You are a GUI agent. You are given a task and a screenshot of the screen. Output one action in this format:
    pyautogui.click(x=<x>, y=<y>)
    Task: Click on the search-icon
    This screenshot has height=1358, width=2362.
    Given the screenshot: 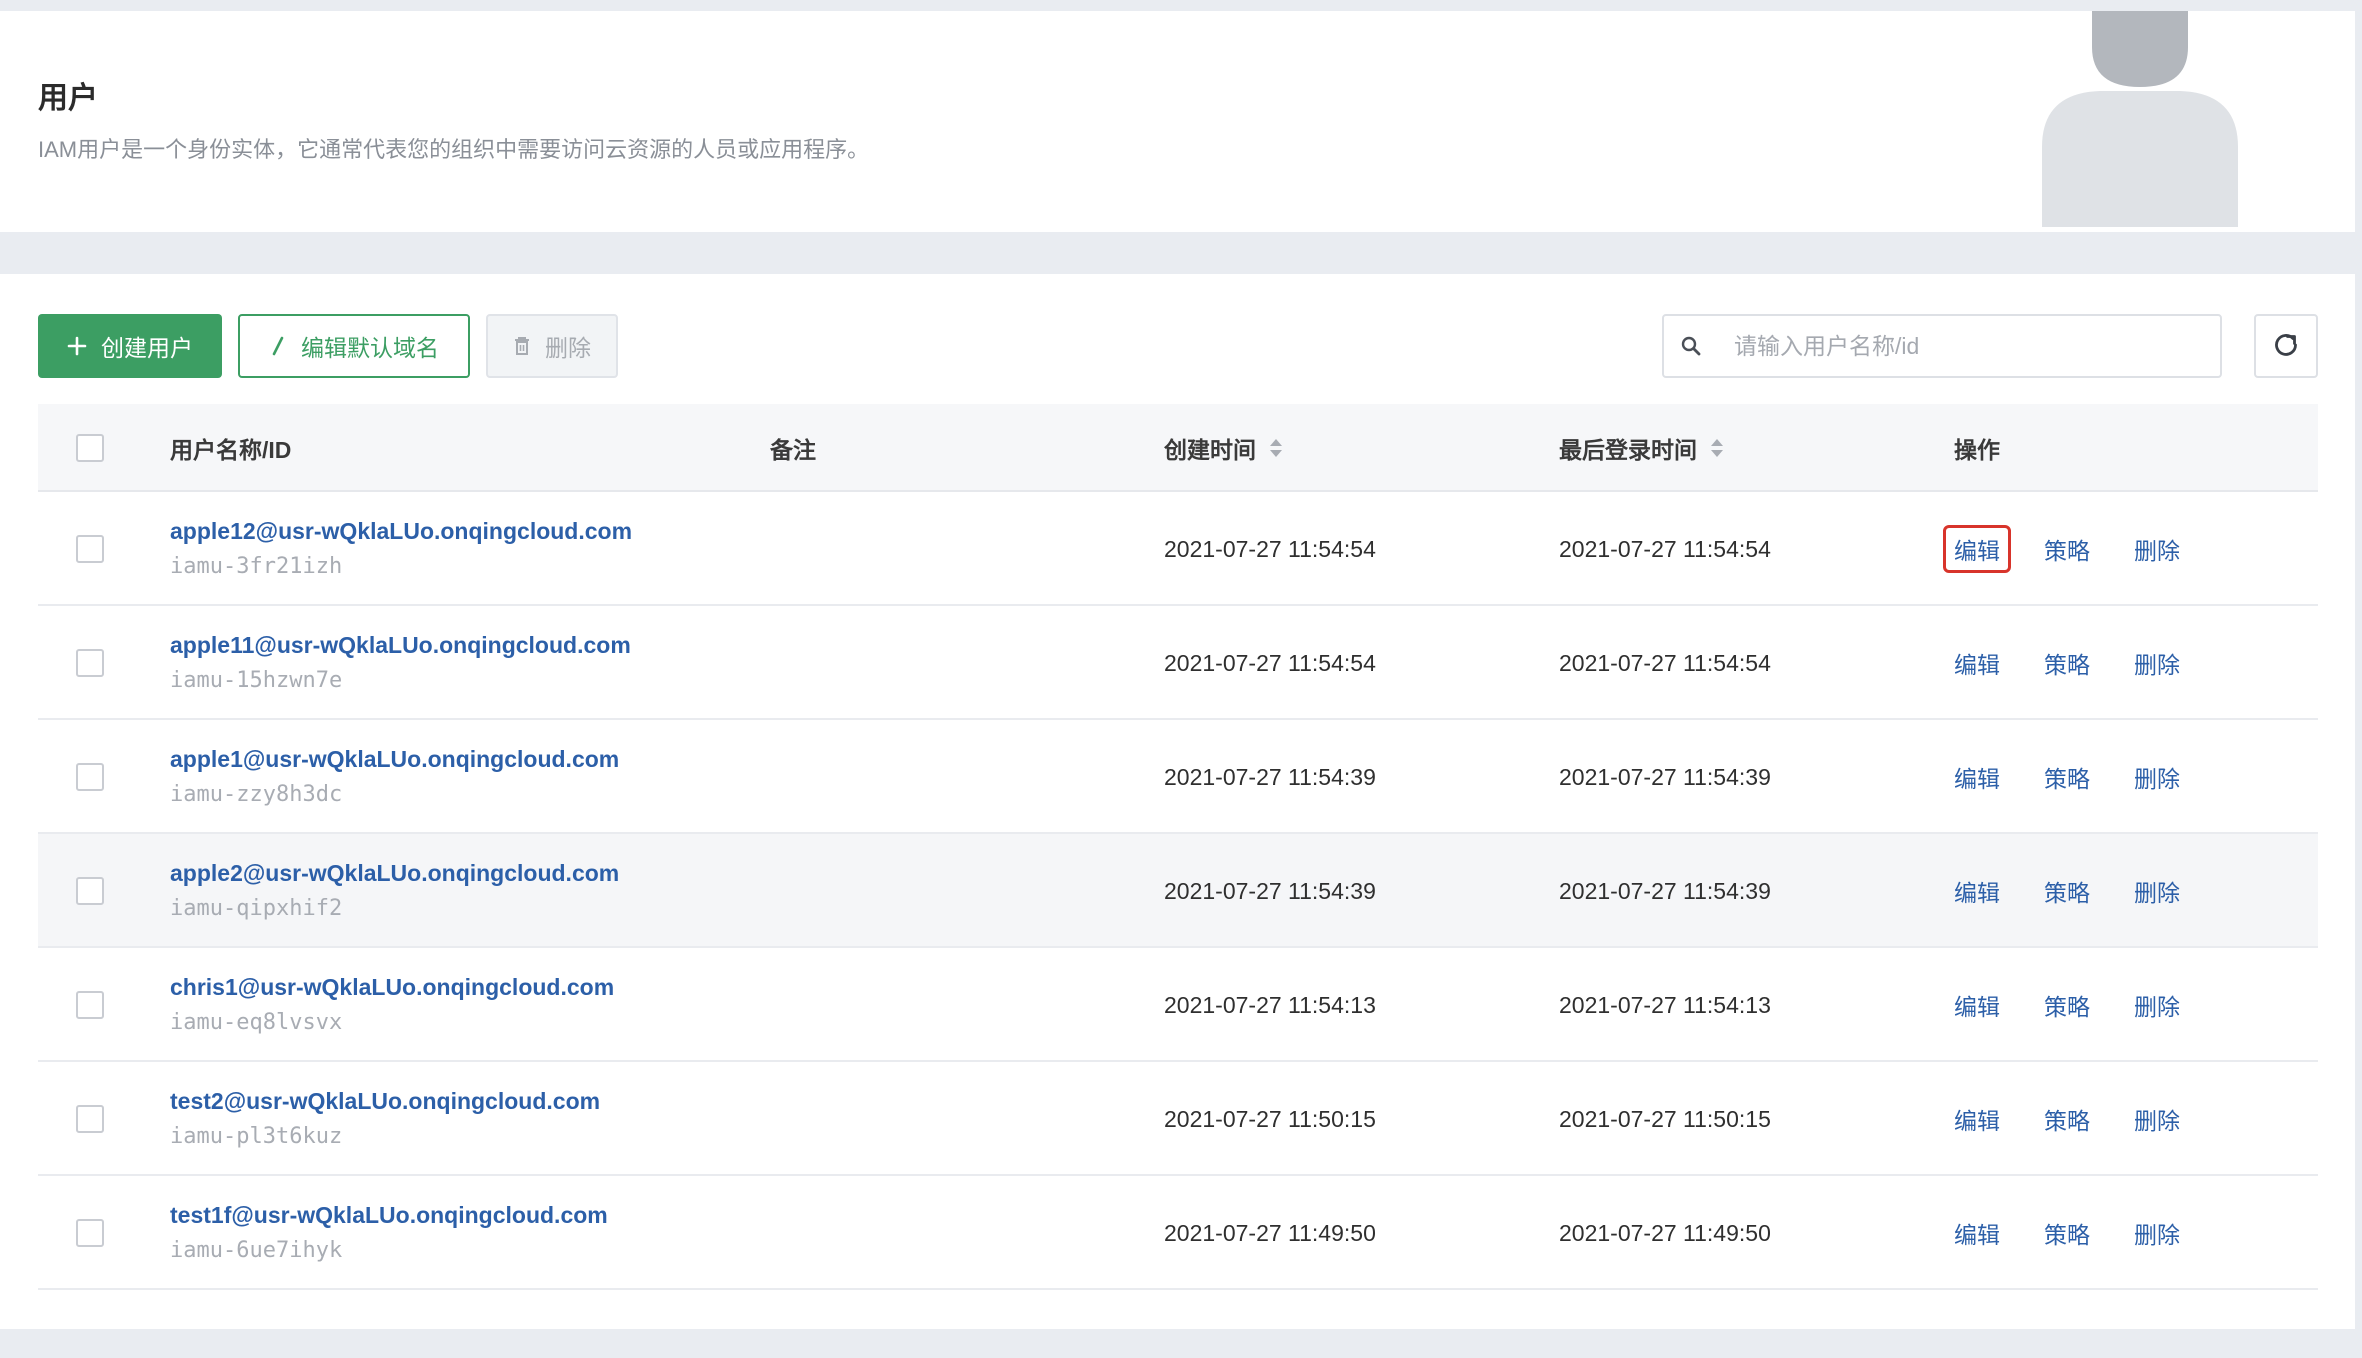 What is the action you would take?
    pyautogui.click(x=1693, y=346)
    